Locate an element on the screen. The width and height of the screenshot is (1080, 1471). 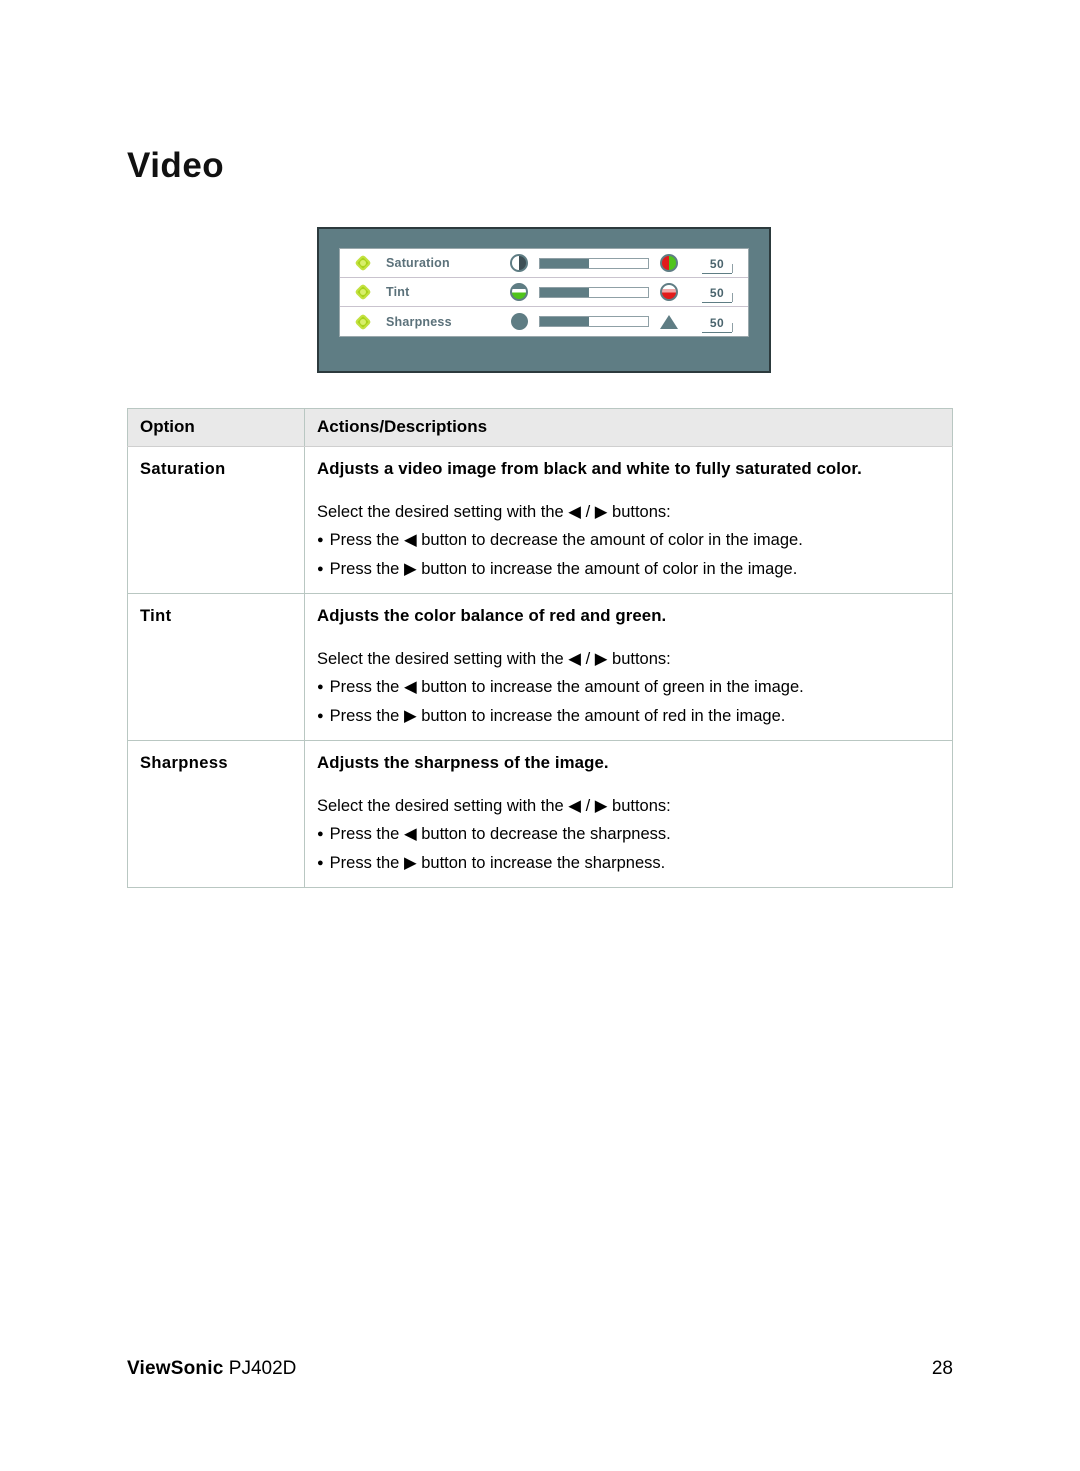
osd-right-icon-tint is located at coordinates (669, 292).